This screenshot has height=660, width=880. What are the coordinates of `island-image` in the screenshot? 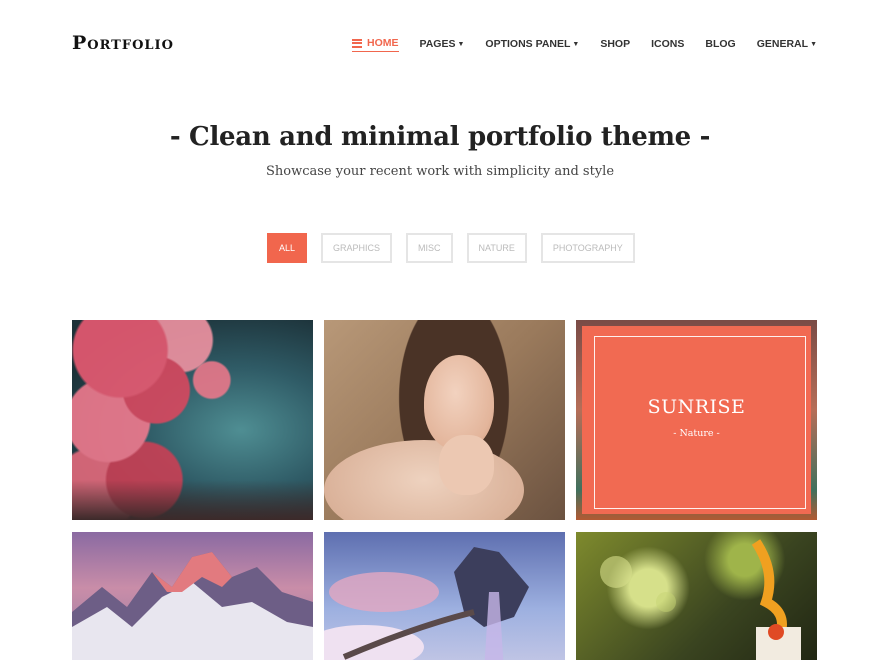 It's located at (426, 603).